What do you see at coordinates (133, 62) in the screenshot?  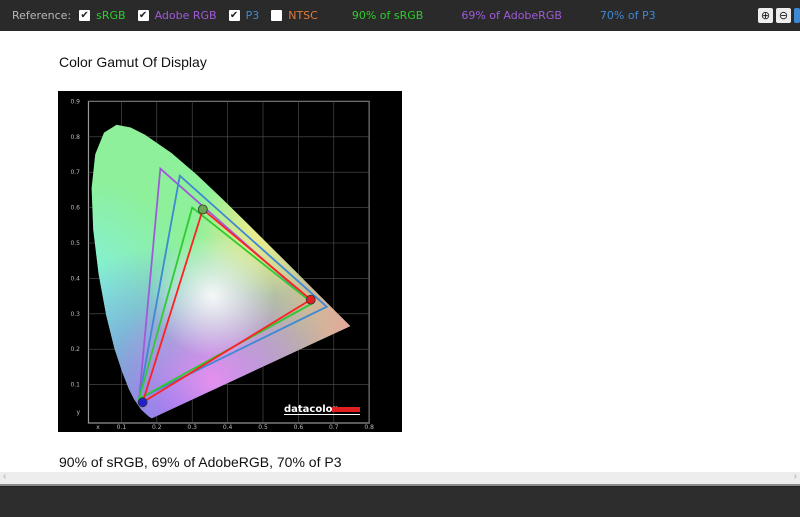 I see `page-title: Color Gamut Of Display` at bounding box center [133, 62].